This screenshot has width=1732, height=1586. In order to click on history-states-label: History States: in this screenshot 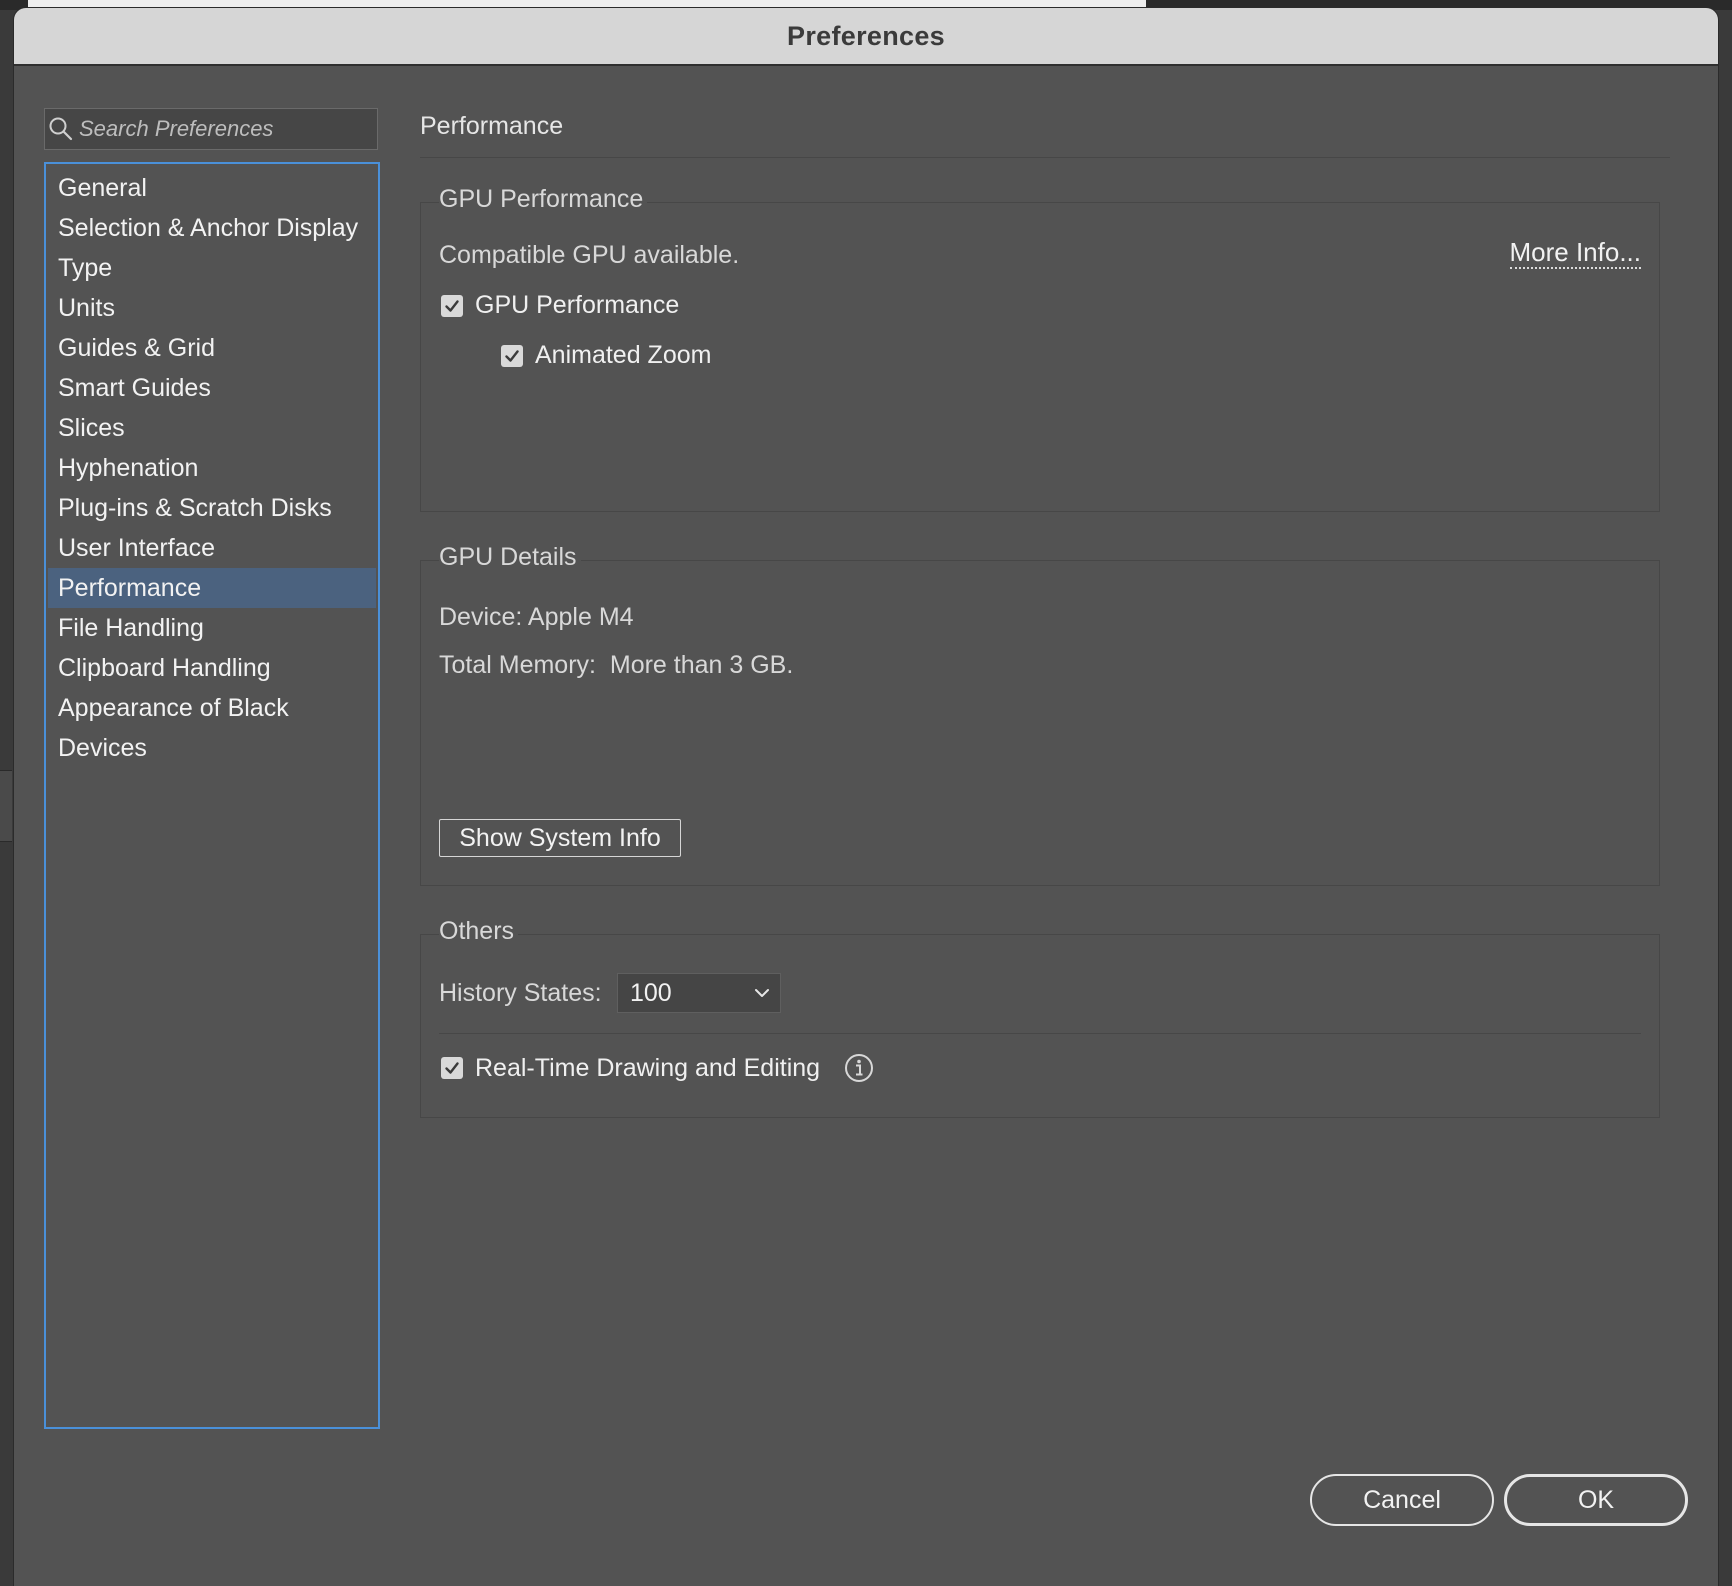, I will do `click(520, 993)`.